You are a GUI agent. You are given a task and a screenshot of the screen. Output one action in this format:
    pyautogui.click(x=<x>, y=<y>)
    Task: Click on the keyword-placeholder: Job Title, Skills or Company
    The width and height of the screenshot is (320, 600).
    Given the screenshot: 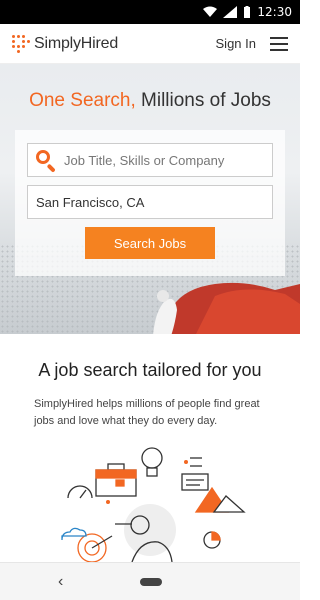 What is the action you would take?
    pyautogui.click(x=144, y=160)
    